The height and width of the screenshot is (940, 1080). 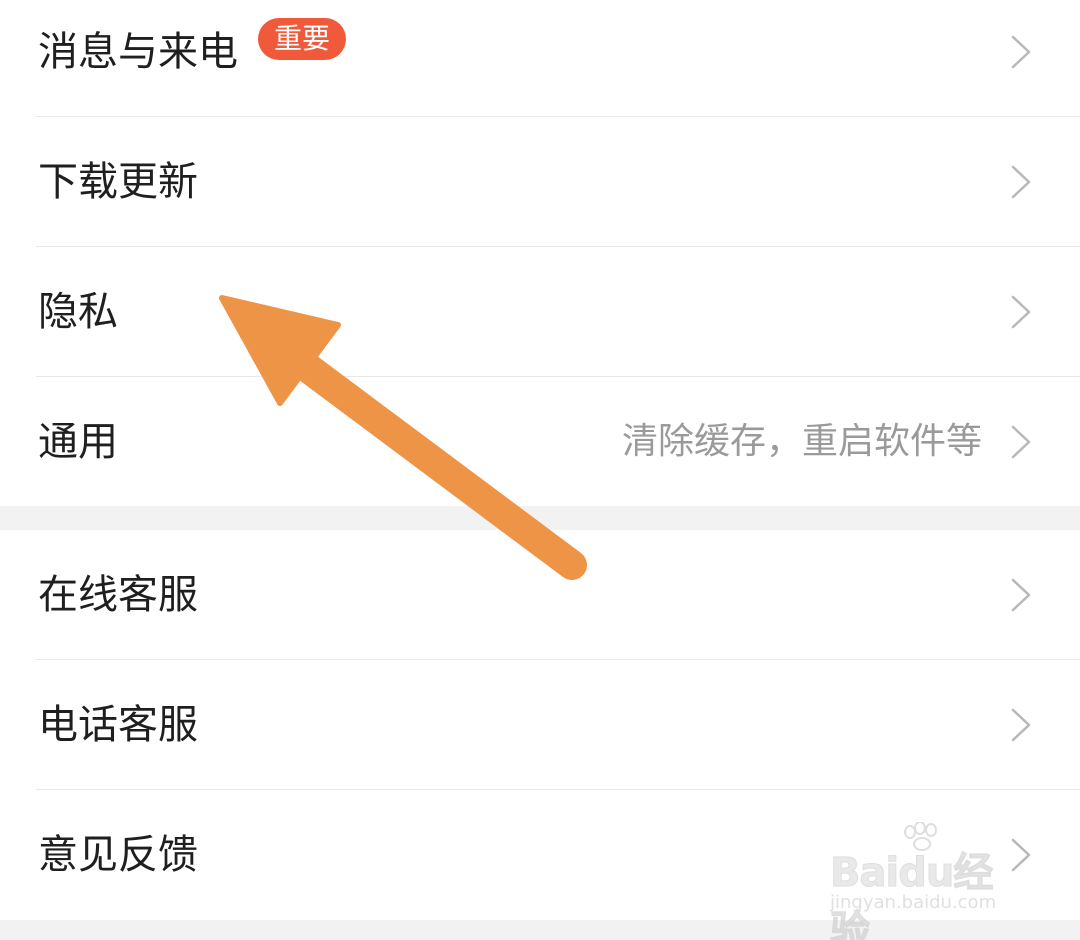 I want to click on watermark-site: jingyan.baidu.com, so click(x=913, y=902).